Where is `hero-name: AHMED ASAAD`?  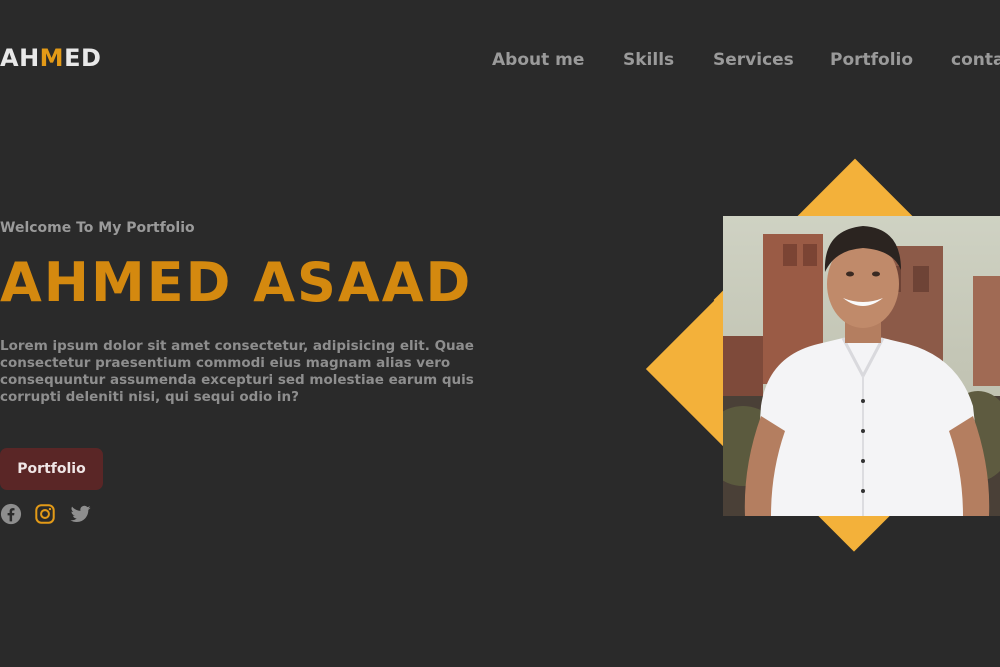
hero-name: AHMED ASAAD is located at coordinates (236, 282).